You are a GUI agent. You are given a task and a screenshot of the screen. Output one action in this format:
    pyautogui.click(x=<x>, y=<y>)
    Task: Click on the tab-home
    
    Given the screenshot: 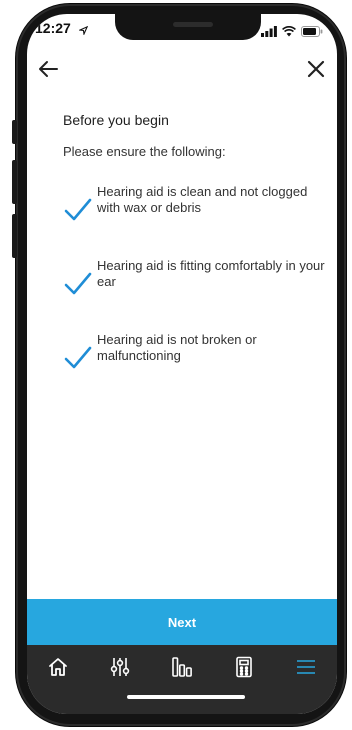 What is the action you would take?
    pyautogui.click(x=58, y=669)
    